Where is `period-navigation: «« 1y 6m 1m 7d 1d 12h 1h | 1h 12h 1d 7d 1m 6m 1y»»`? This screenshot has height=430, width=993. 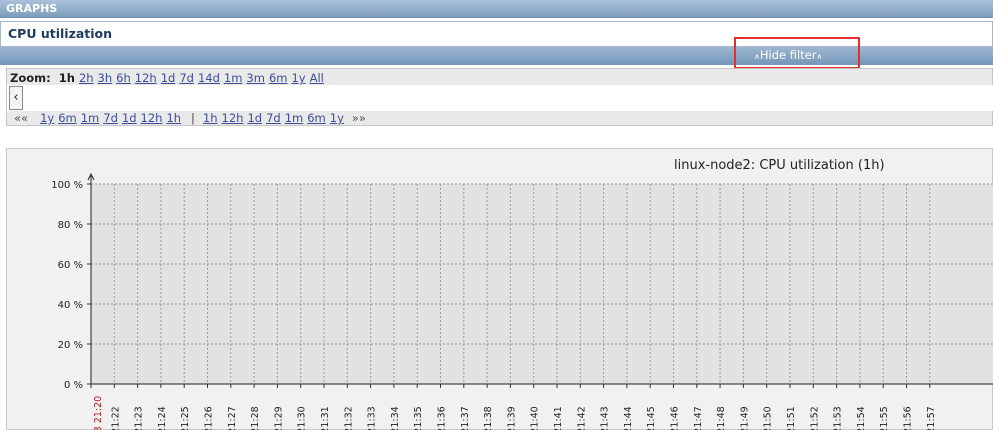
period-navigation: «« 1y 6m 1m 7d 1d 12h 1h | 1h 12h 1d 7d 1m 6m 1y»» is located at coordinates (190, 118).